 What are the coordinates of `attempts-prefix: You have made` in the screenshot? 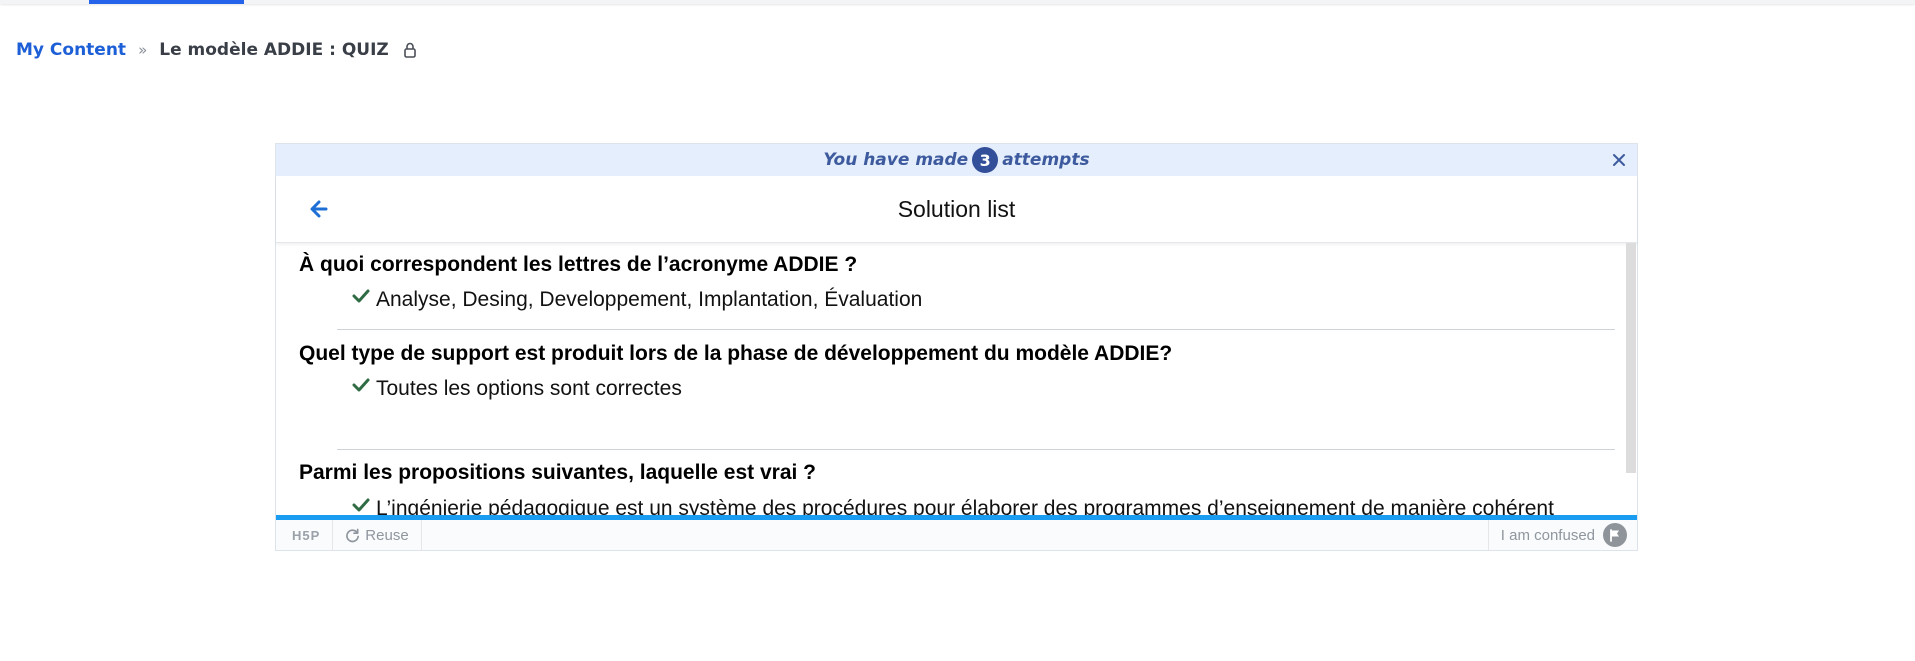 It's located at (896, 160).